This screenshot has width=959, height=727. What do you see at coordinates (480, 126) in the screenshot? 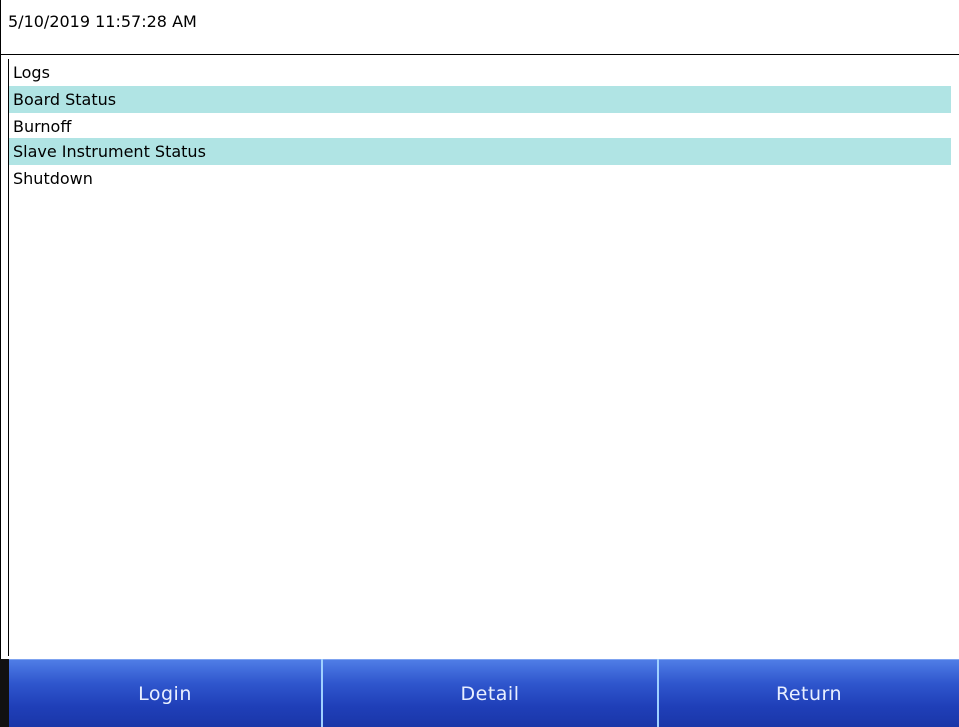
I see `list-item-burnoff: Burnoff` at bounding box center [480, 126].